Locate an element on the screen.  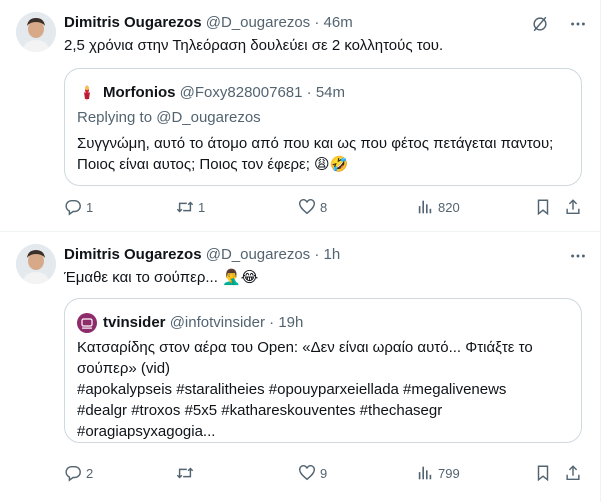
grok-slash-icon is located at coordinates (540, 24).